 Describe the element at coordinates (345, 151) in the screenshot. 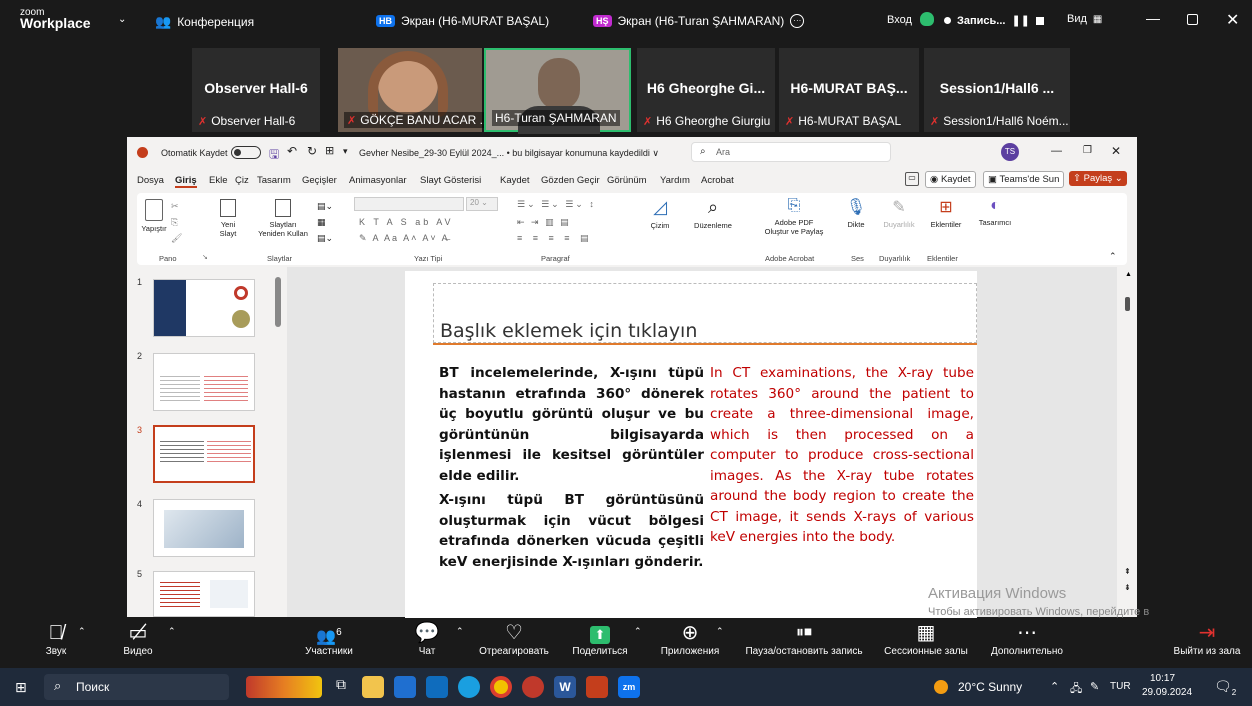

I see `customize-quick-access-icon: ▾` at that location.